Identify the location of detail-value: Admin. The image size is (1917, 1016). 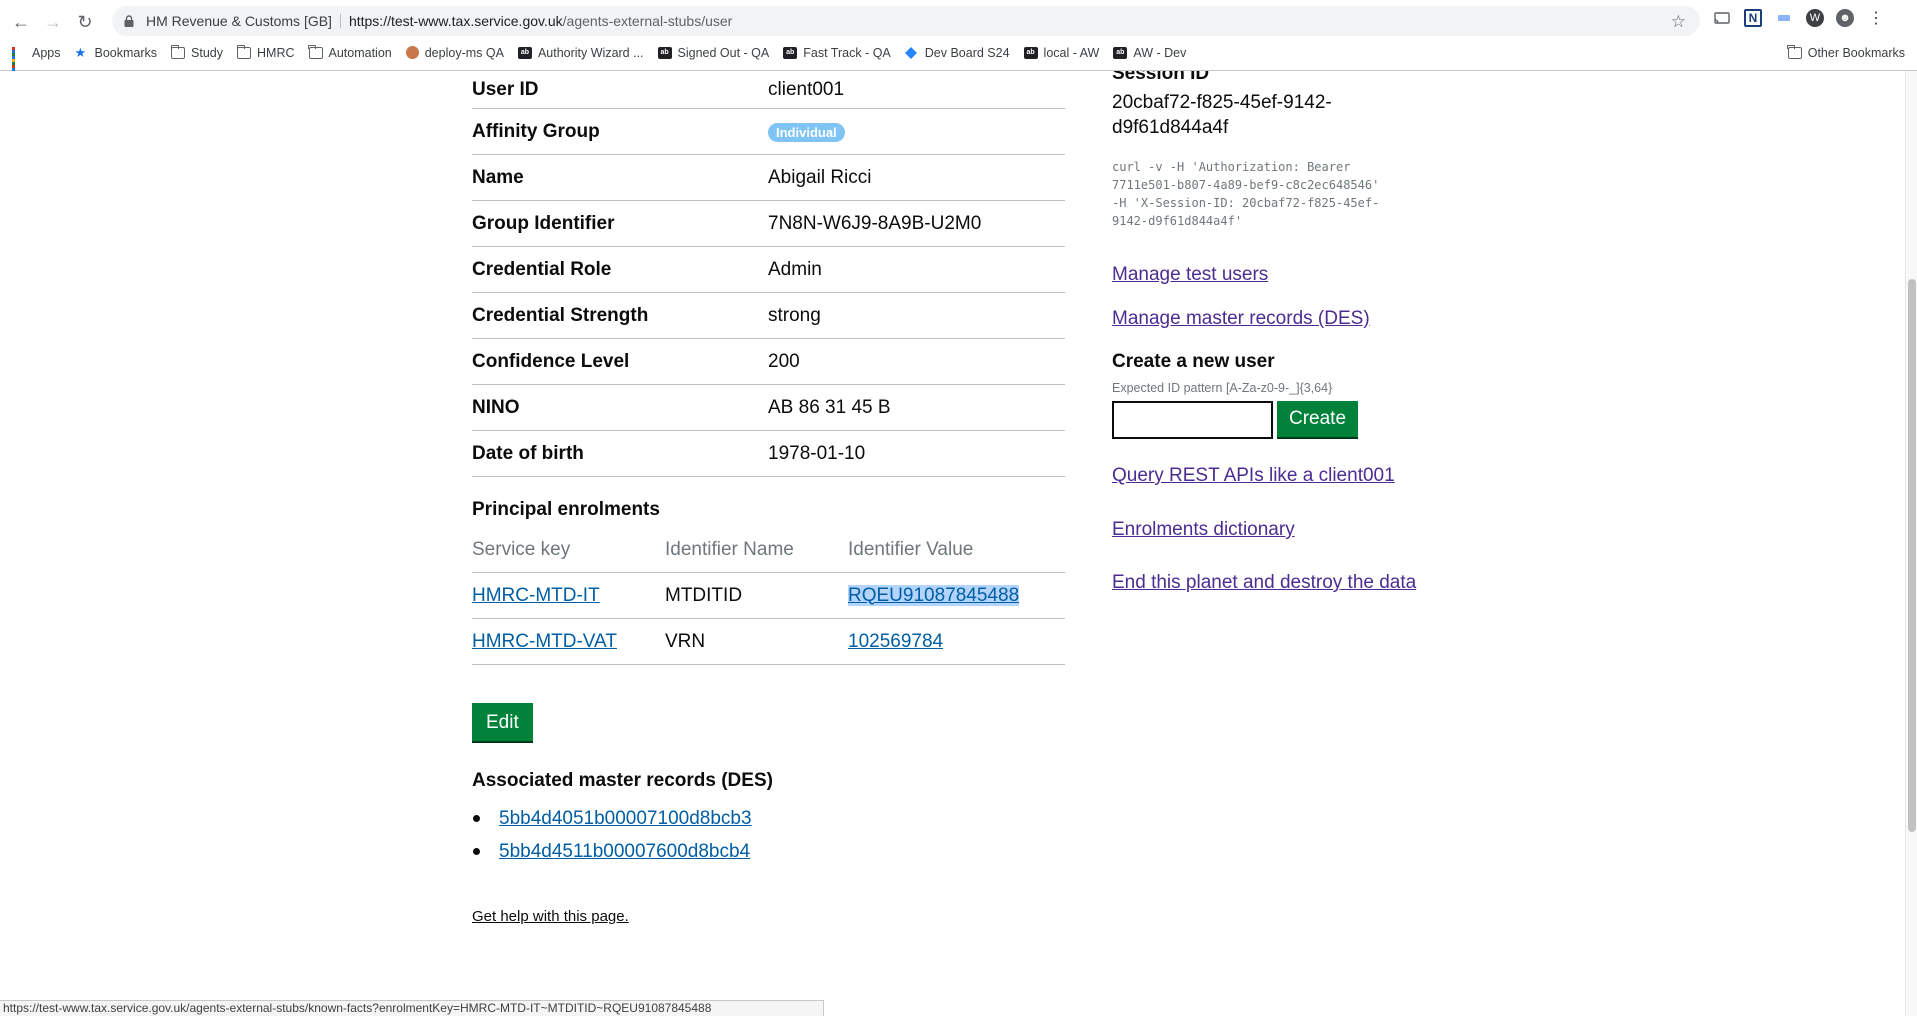
(795, 269).